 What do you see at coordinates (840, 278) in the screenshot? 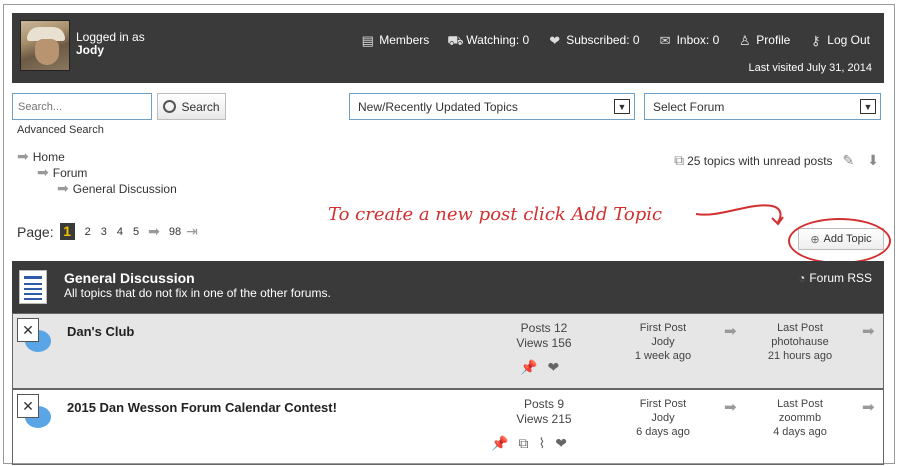
I see `forum-rss-label: Forum RSS` at bounding box center [840, 278].